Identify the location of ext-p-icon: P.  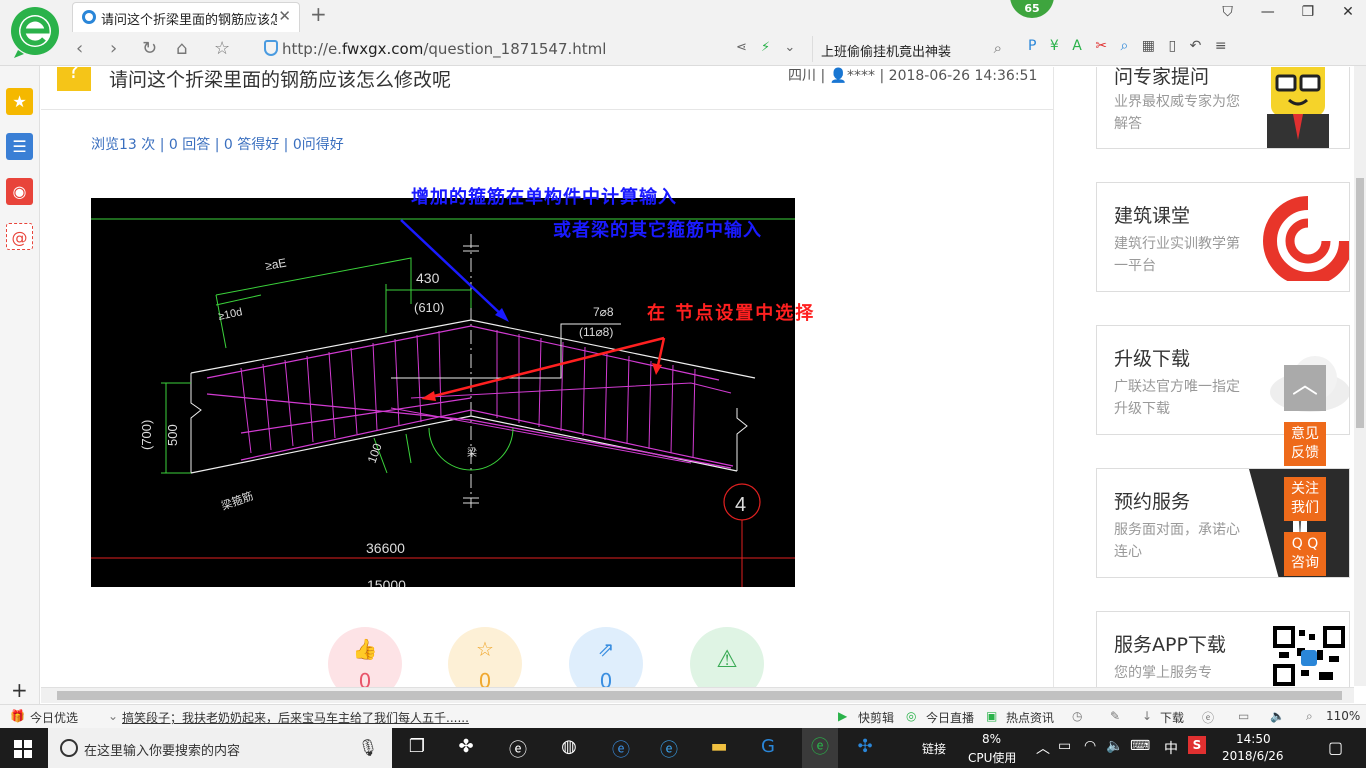
(1032, 46).